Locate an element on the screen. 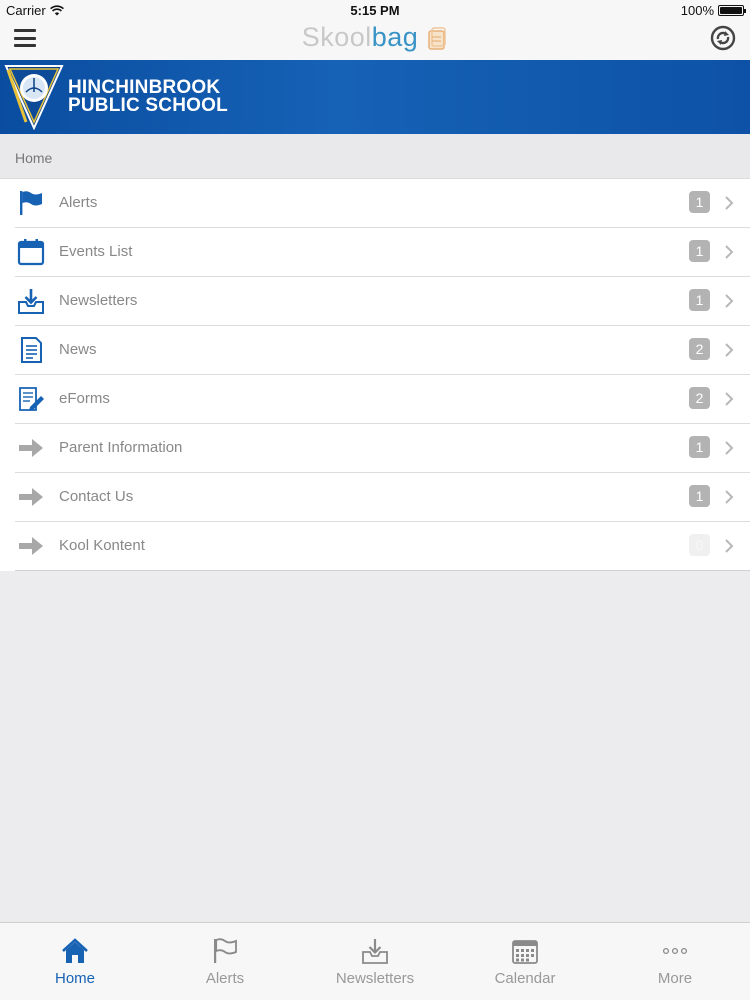 The height and width of the screenshot is (1000, 750). menu-item-label: Newsletters is located at coordinates (98, 300).